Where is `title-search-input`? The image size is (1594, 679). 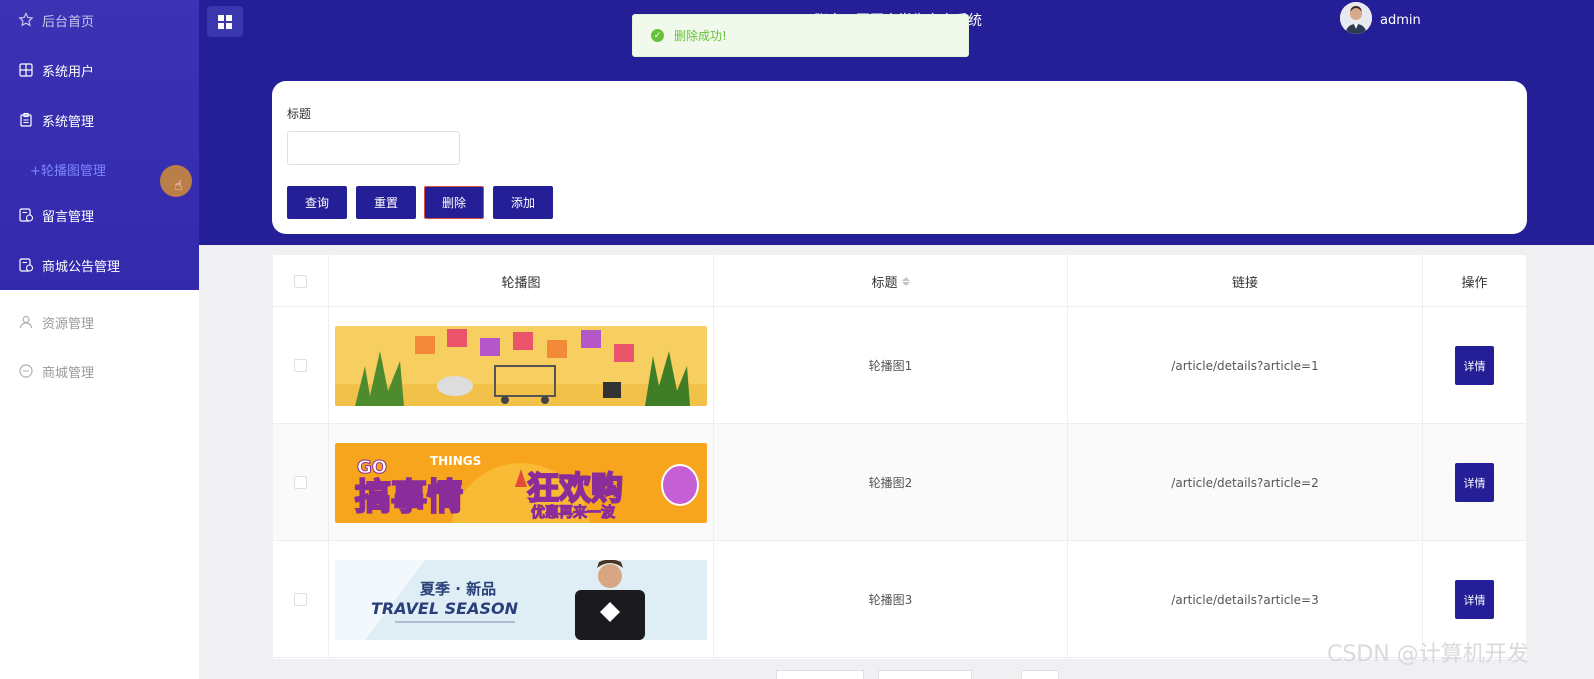
title-search-input is located at coordinates (373, 148).